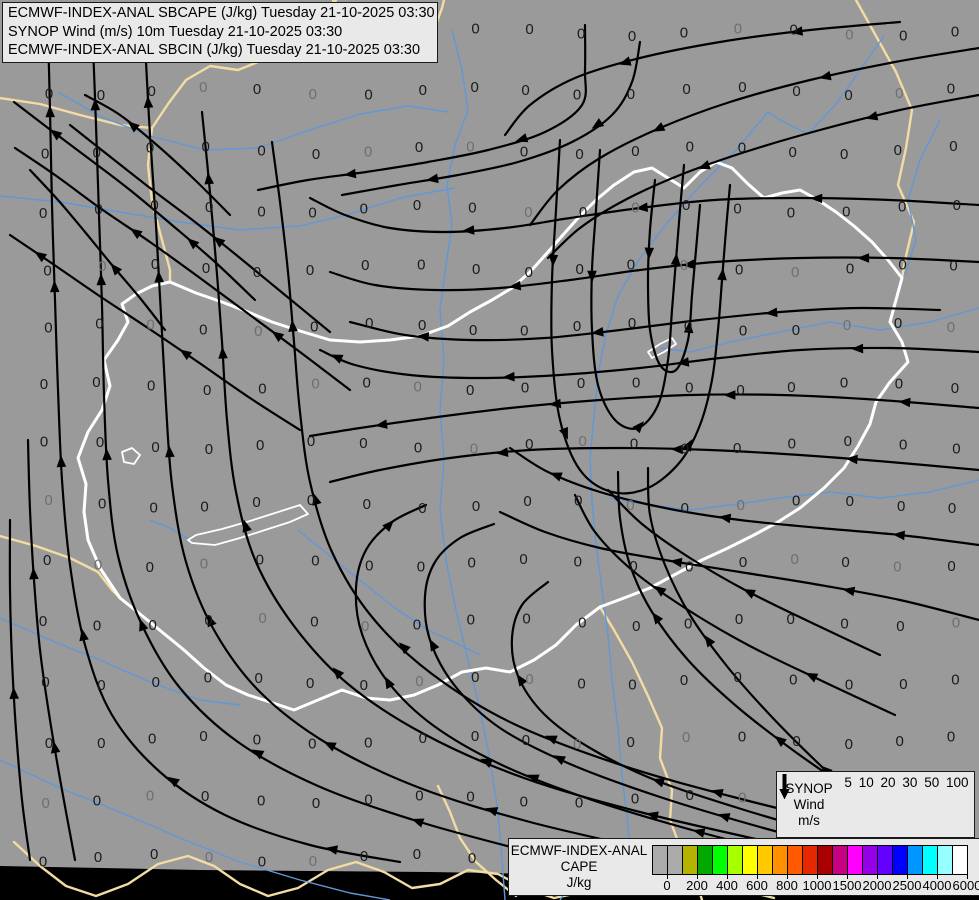 The width and height of the screenshot is (979, 900). I want to click on synop-speed-cell: 10, so click(826, 804).